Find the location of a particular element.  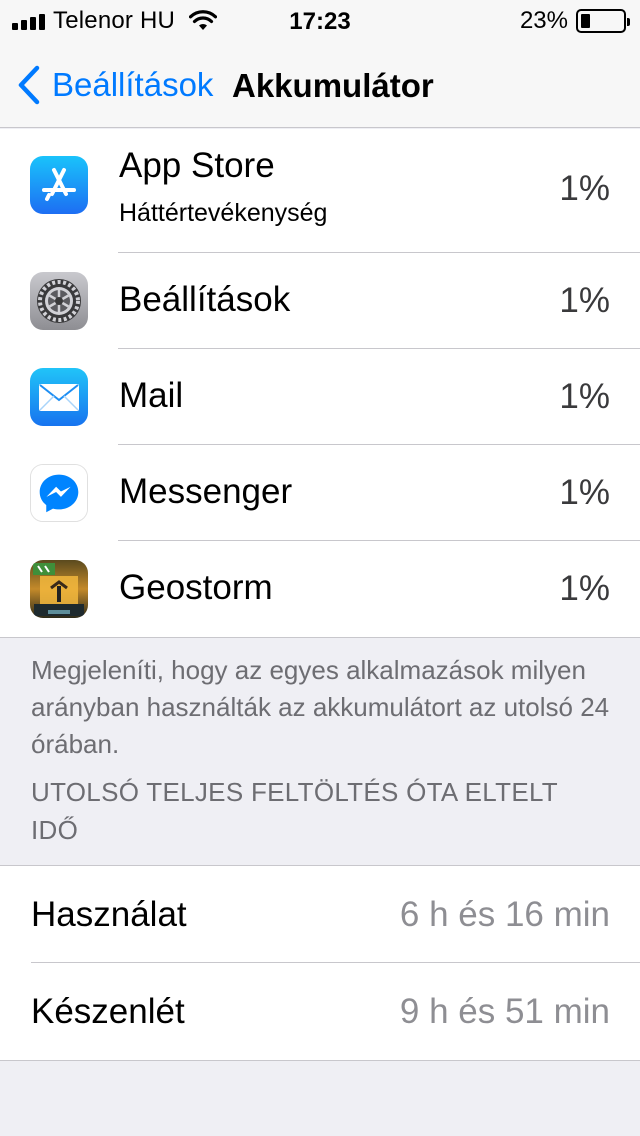

app-row-messenger: Messenger 1% is located at coordinates (320, 493).